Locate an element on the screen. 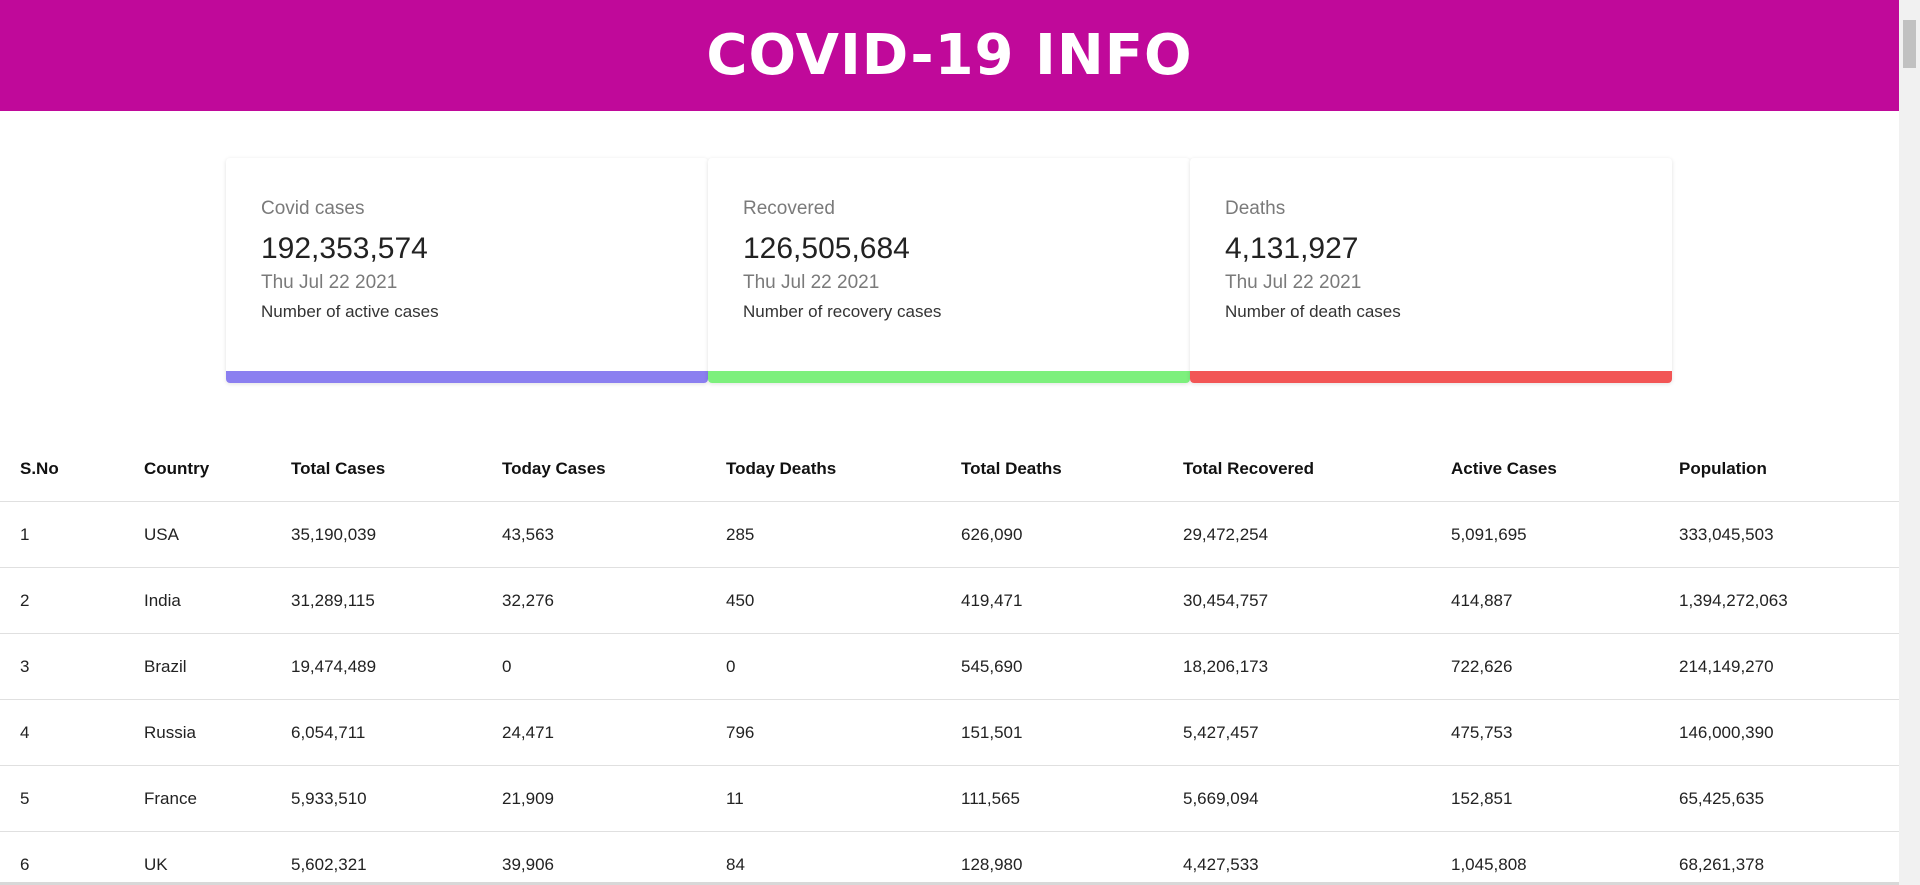 This screenshot has height=885, width=1920. scrollbar-thumb is located at coordinates (1909, 44).